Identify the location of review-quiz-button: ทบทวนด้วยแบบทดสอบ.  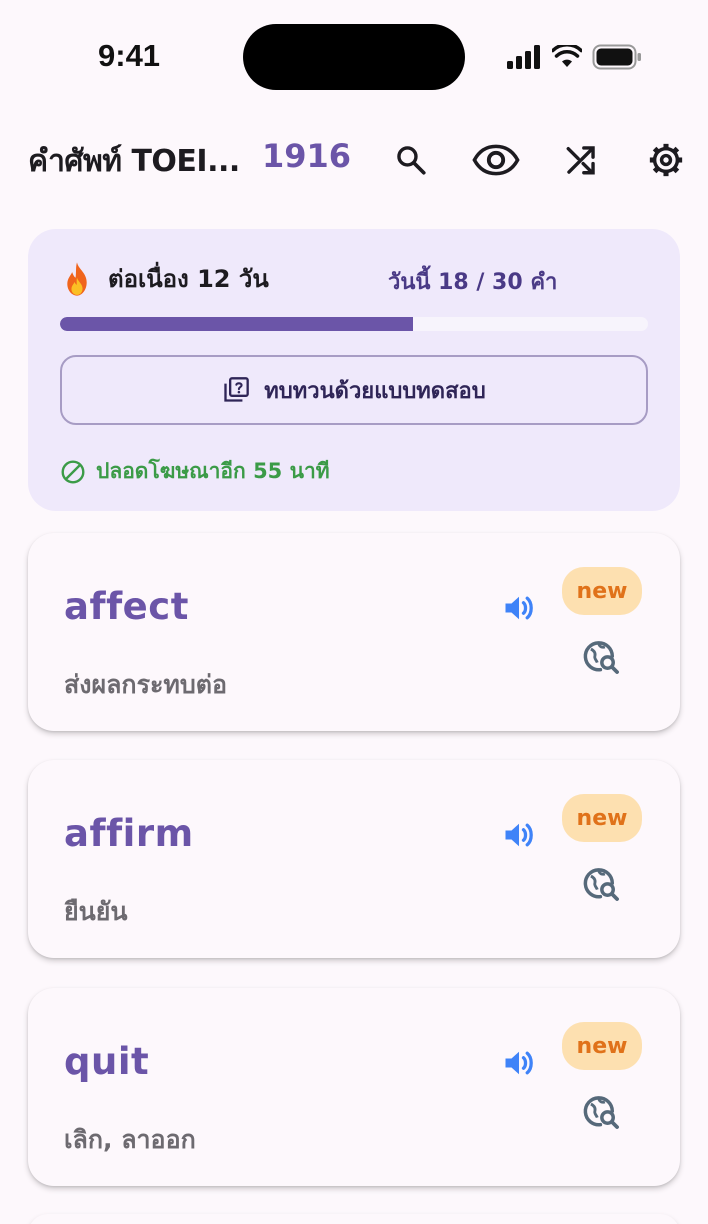
(354, 390).